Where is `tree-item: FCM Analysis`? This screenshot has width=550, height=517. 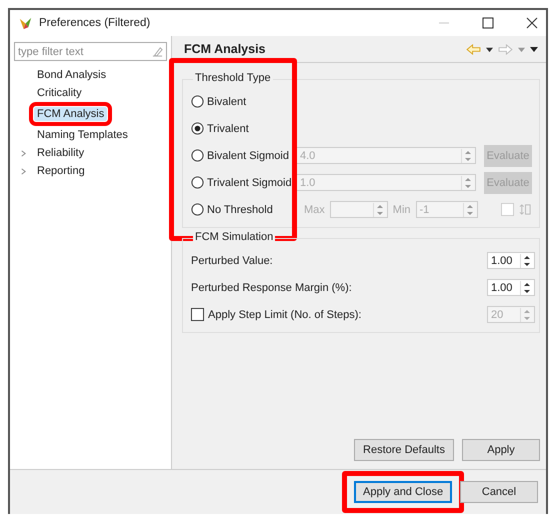 tree-item: FCM Analysis is located at coordinates (71, 114).